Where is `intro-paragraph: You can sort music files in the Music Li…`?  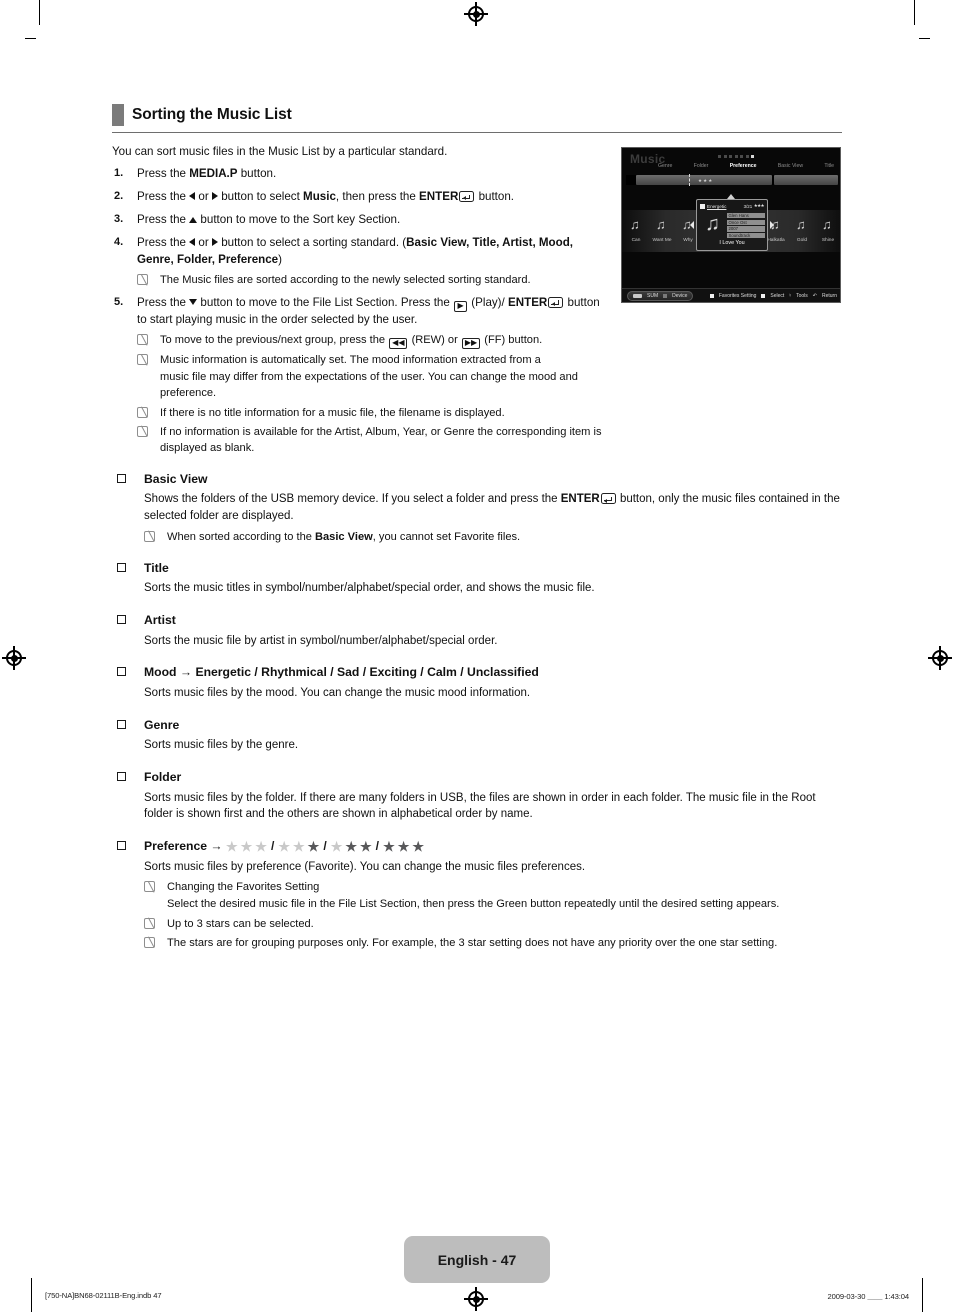 intro-paragraph: You can sort music files in the Music Li… is located at coordinates (280, 151).